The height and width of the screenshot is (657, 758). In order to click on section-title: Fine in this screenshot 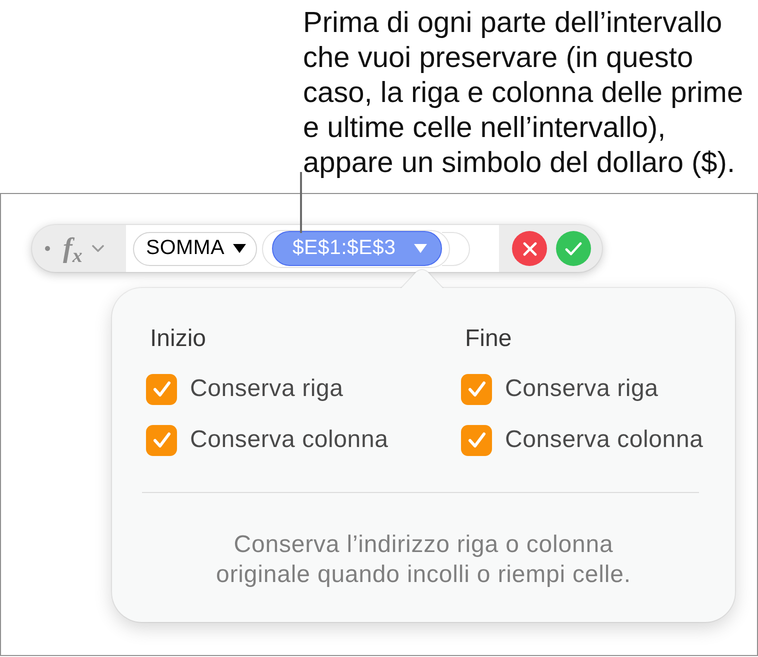, I will do `click(488, 339)`.